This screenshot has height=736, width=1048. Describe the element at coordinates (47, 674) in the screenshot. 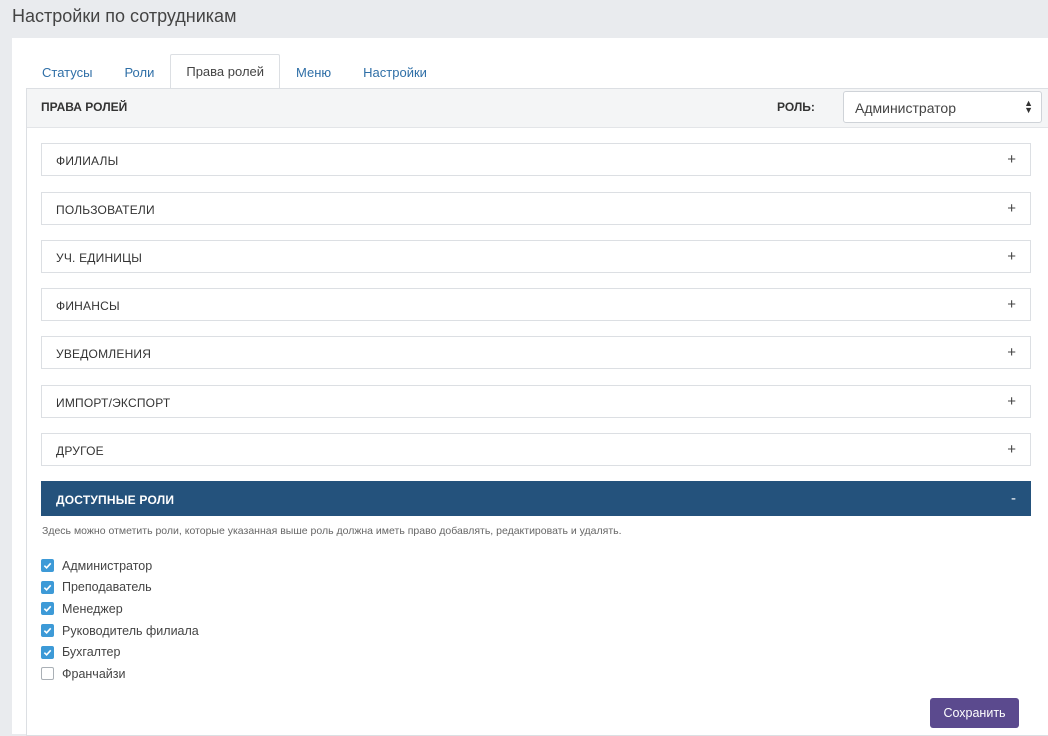

I see `checkbox-unchecked-icon` at that location.